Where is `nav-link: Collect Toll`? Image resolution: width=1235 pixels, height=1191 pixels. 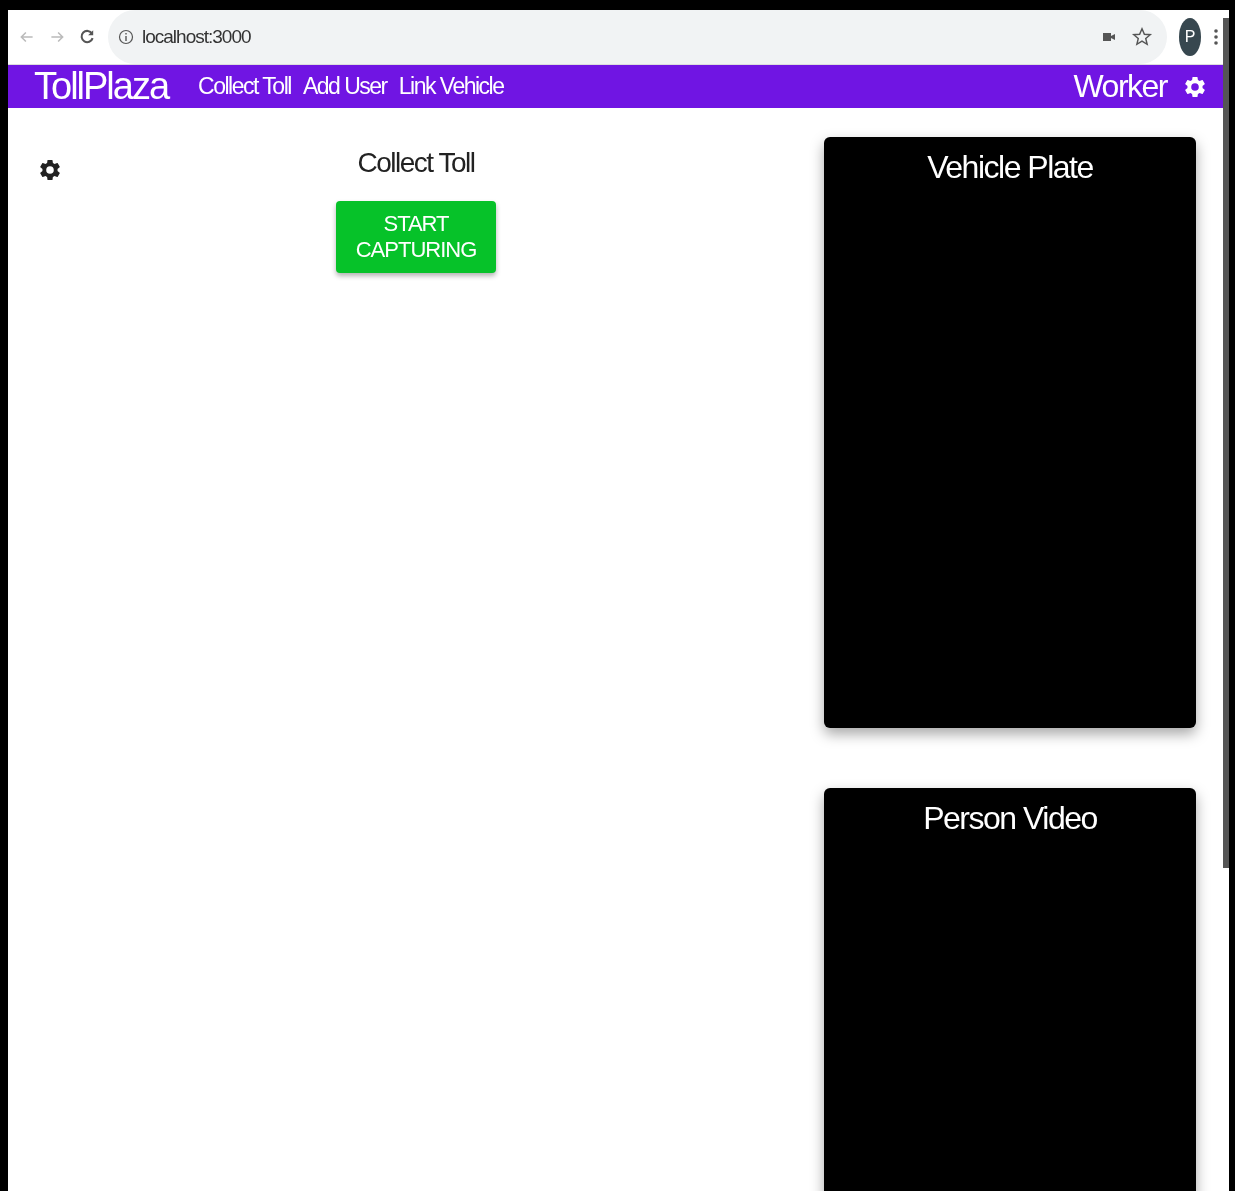
nav-link: Collect Toll is located at coordinates (244, 86).